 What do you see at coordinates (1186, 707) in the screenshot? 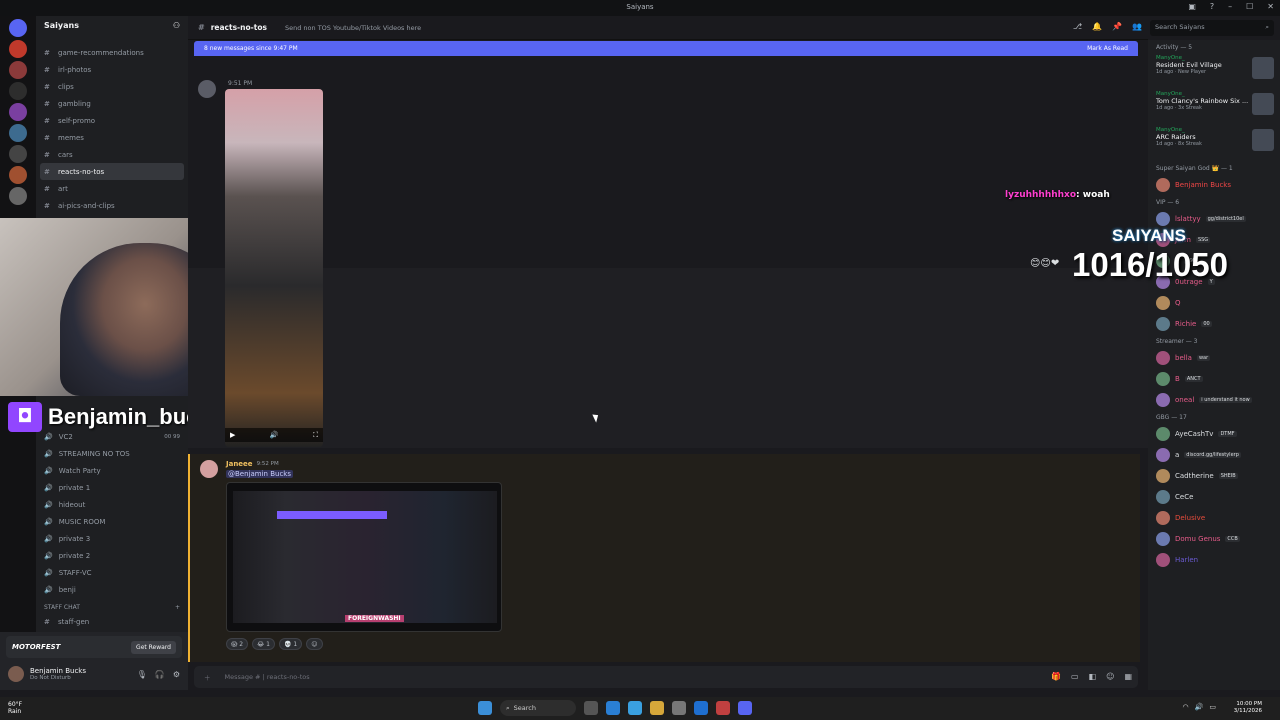
I see `wifi-icon: ◠` at bounding box center [1186, 707].